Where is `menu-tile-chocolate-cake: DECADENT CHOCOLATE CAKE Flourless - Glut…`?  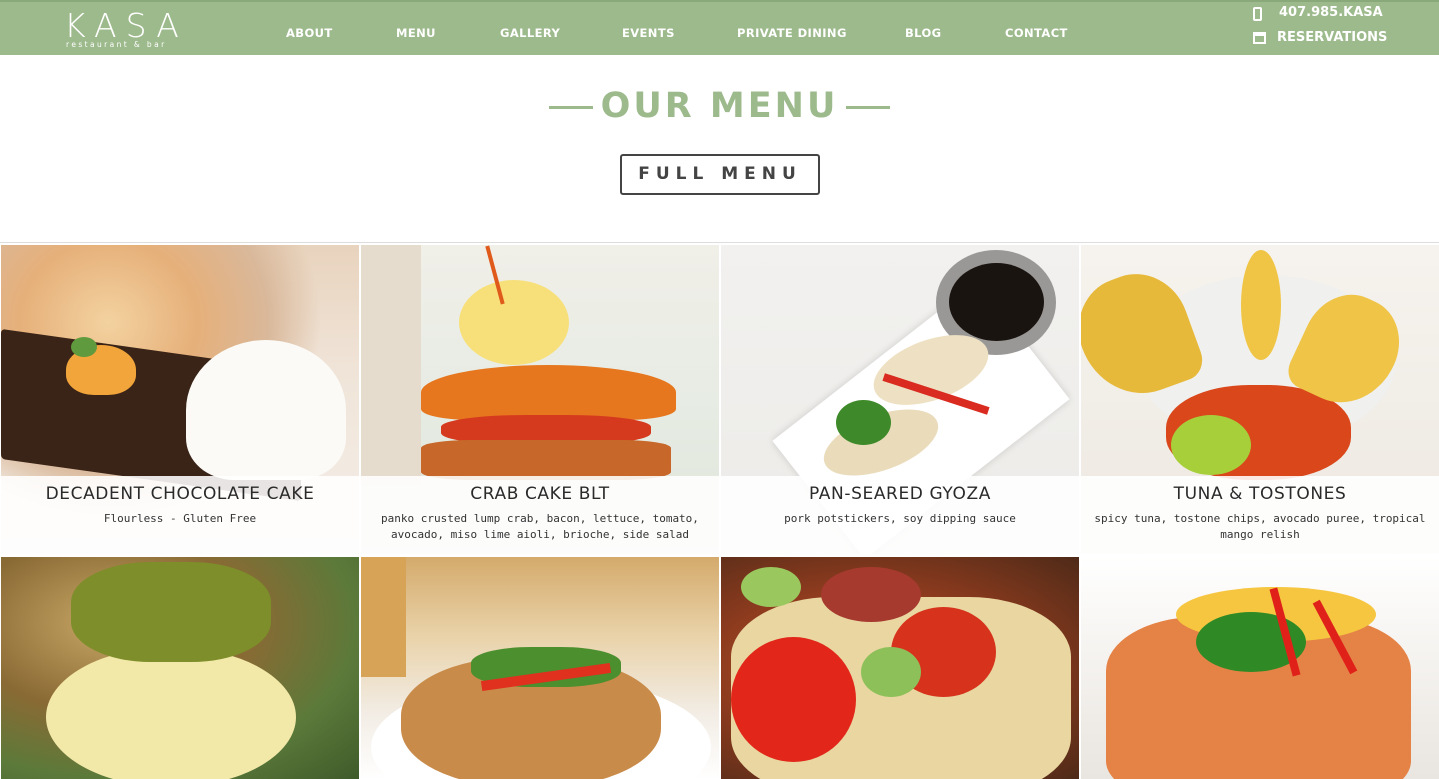 menu-tile-chocolate-cake: DECADENT CHOCOLATE CAKE Flourless - Glut… is located at coordinates (180, 399).